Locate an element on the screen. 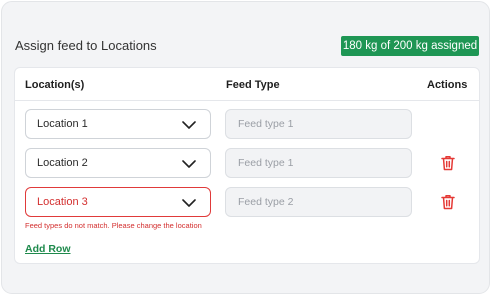 The width and height of the screenshot is (491, 295). assigned-status-badge: 180 kg of 200 kg assigned is located at coordinates (410, 46).